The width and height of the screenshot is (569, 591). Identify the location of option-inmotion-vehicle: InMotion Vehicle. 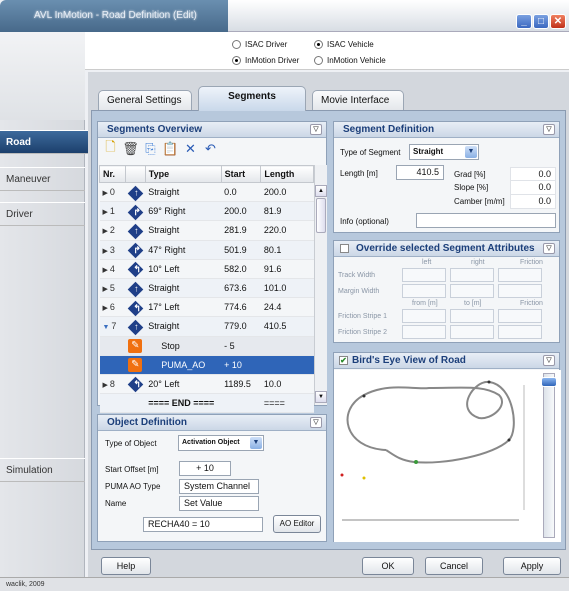
(350, 60).